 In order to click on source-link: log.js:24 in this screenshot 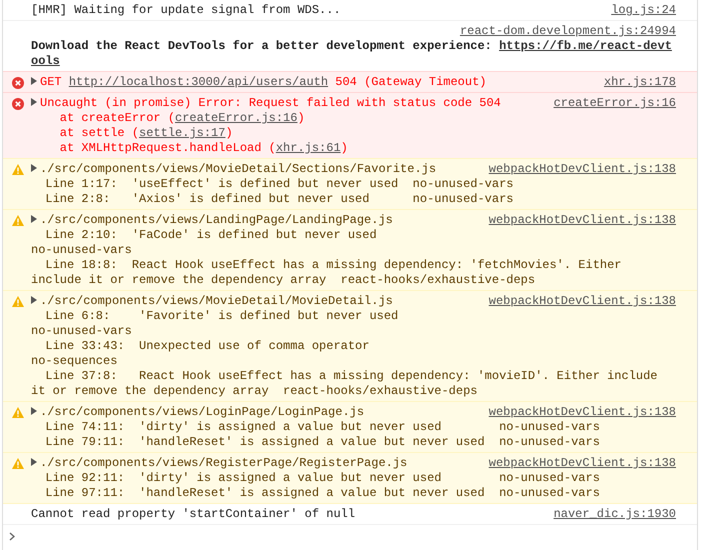, I will do `click(643, 10)`.